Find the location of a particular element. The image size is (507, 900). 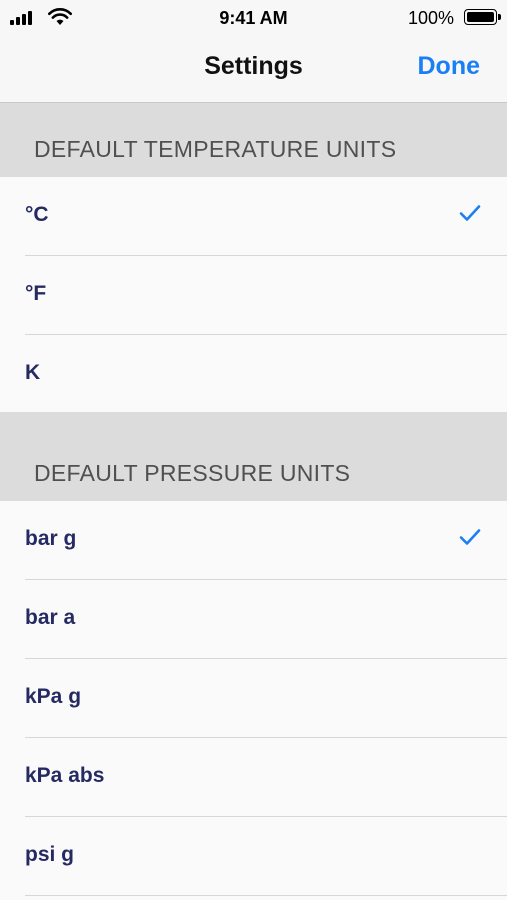

status-bar: 9:41 AM 100% is located at coordinates (253, 18).